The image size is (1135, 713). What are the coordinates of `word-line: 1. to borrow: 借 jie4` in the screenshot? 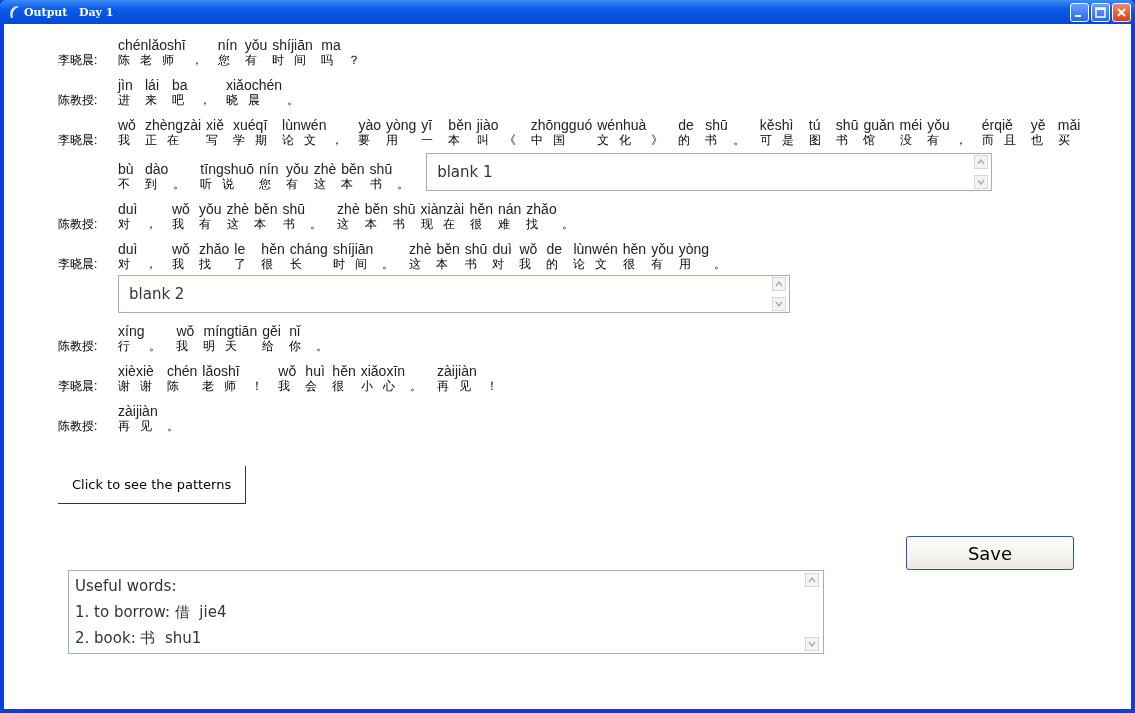 It's located at (151, 612).